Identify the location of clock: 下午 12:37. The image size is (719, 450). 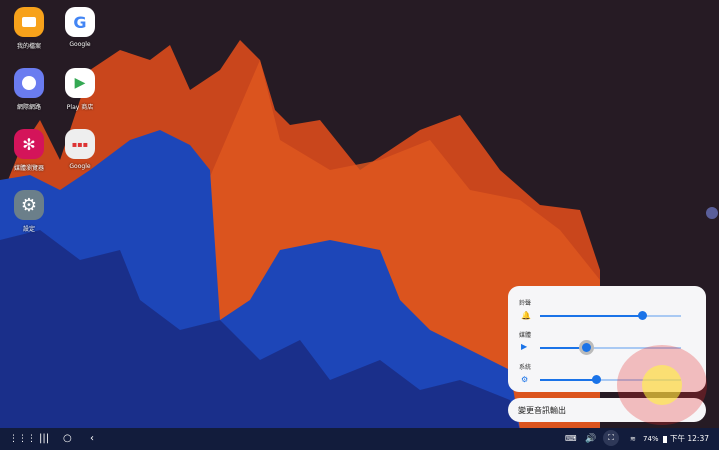
(689, 438).